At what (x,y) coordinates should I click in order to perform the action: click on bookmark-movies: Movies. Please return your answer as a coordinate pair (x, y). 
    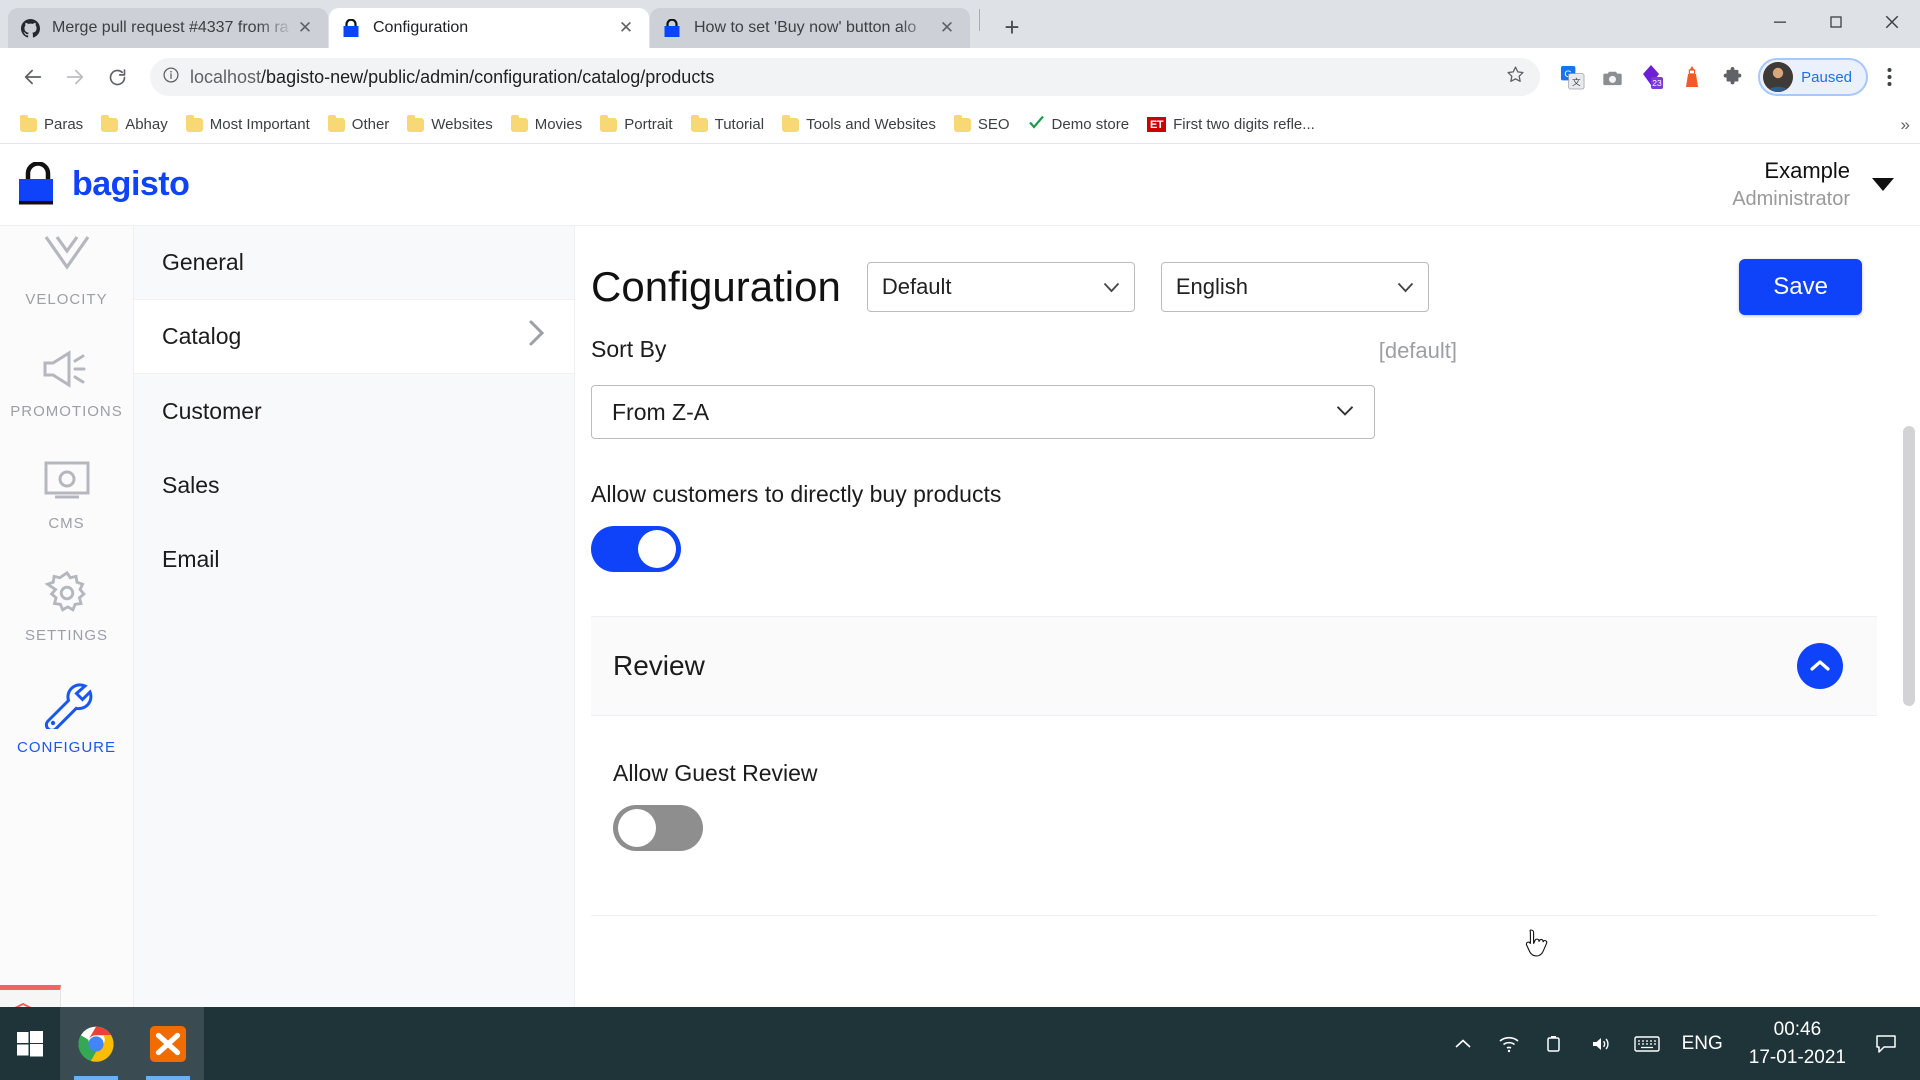
    Looking at the image, I should click on (547, 124).